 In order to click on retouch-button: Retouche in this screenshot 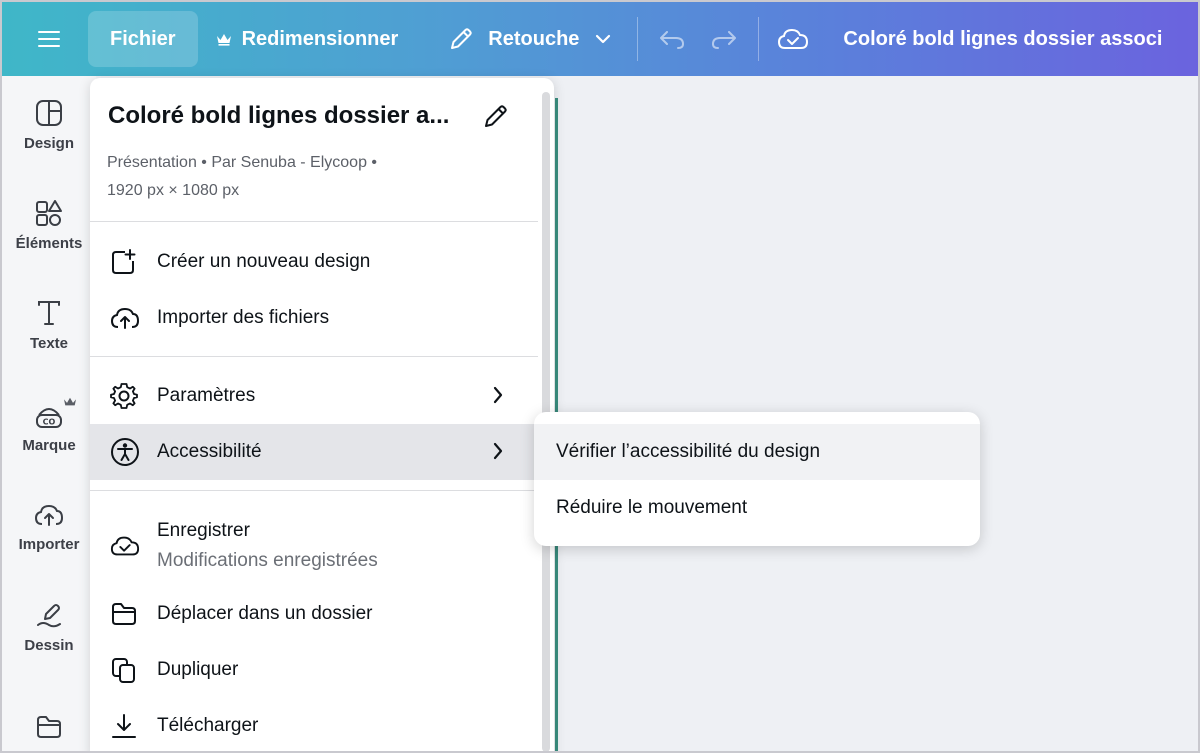, I will do `click(529, 39)`.